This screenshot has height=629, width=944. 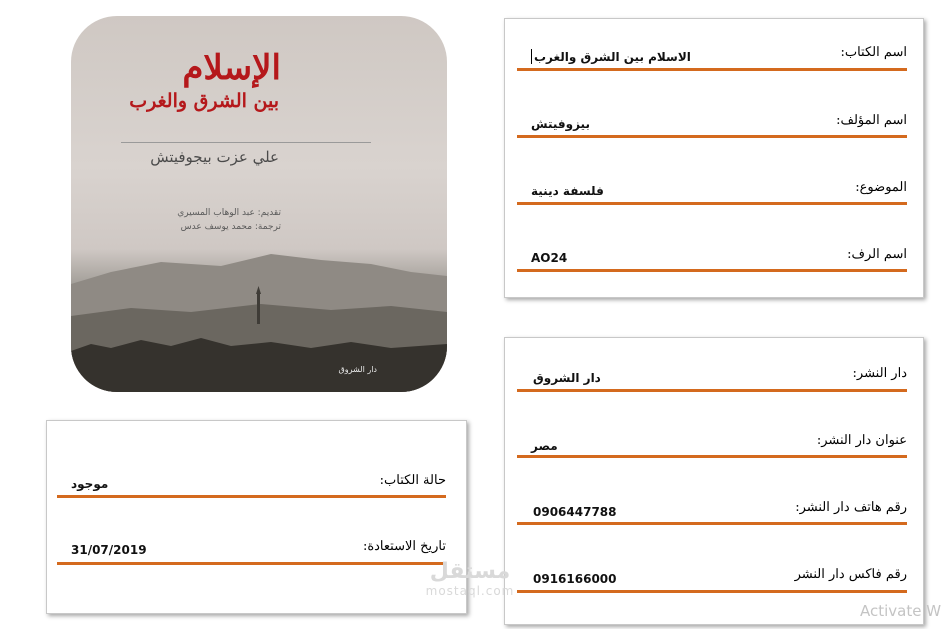 I want to click on return-date-label: تاريخ الاستعادة:, so click(x=404, y=546).